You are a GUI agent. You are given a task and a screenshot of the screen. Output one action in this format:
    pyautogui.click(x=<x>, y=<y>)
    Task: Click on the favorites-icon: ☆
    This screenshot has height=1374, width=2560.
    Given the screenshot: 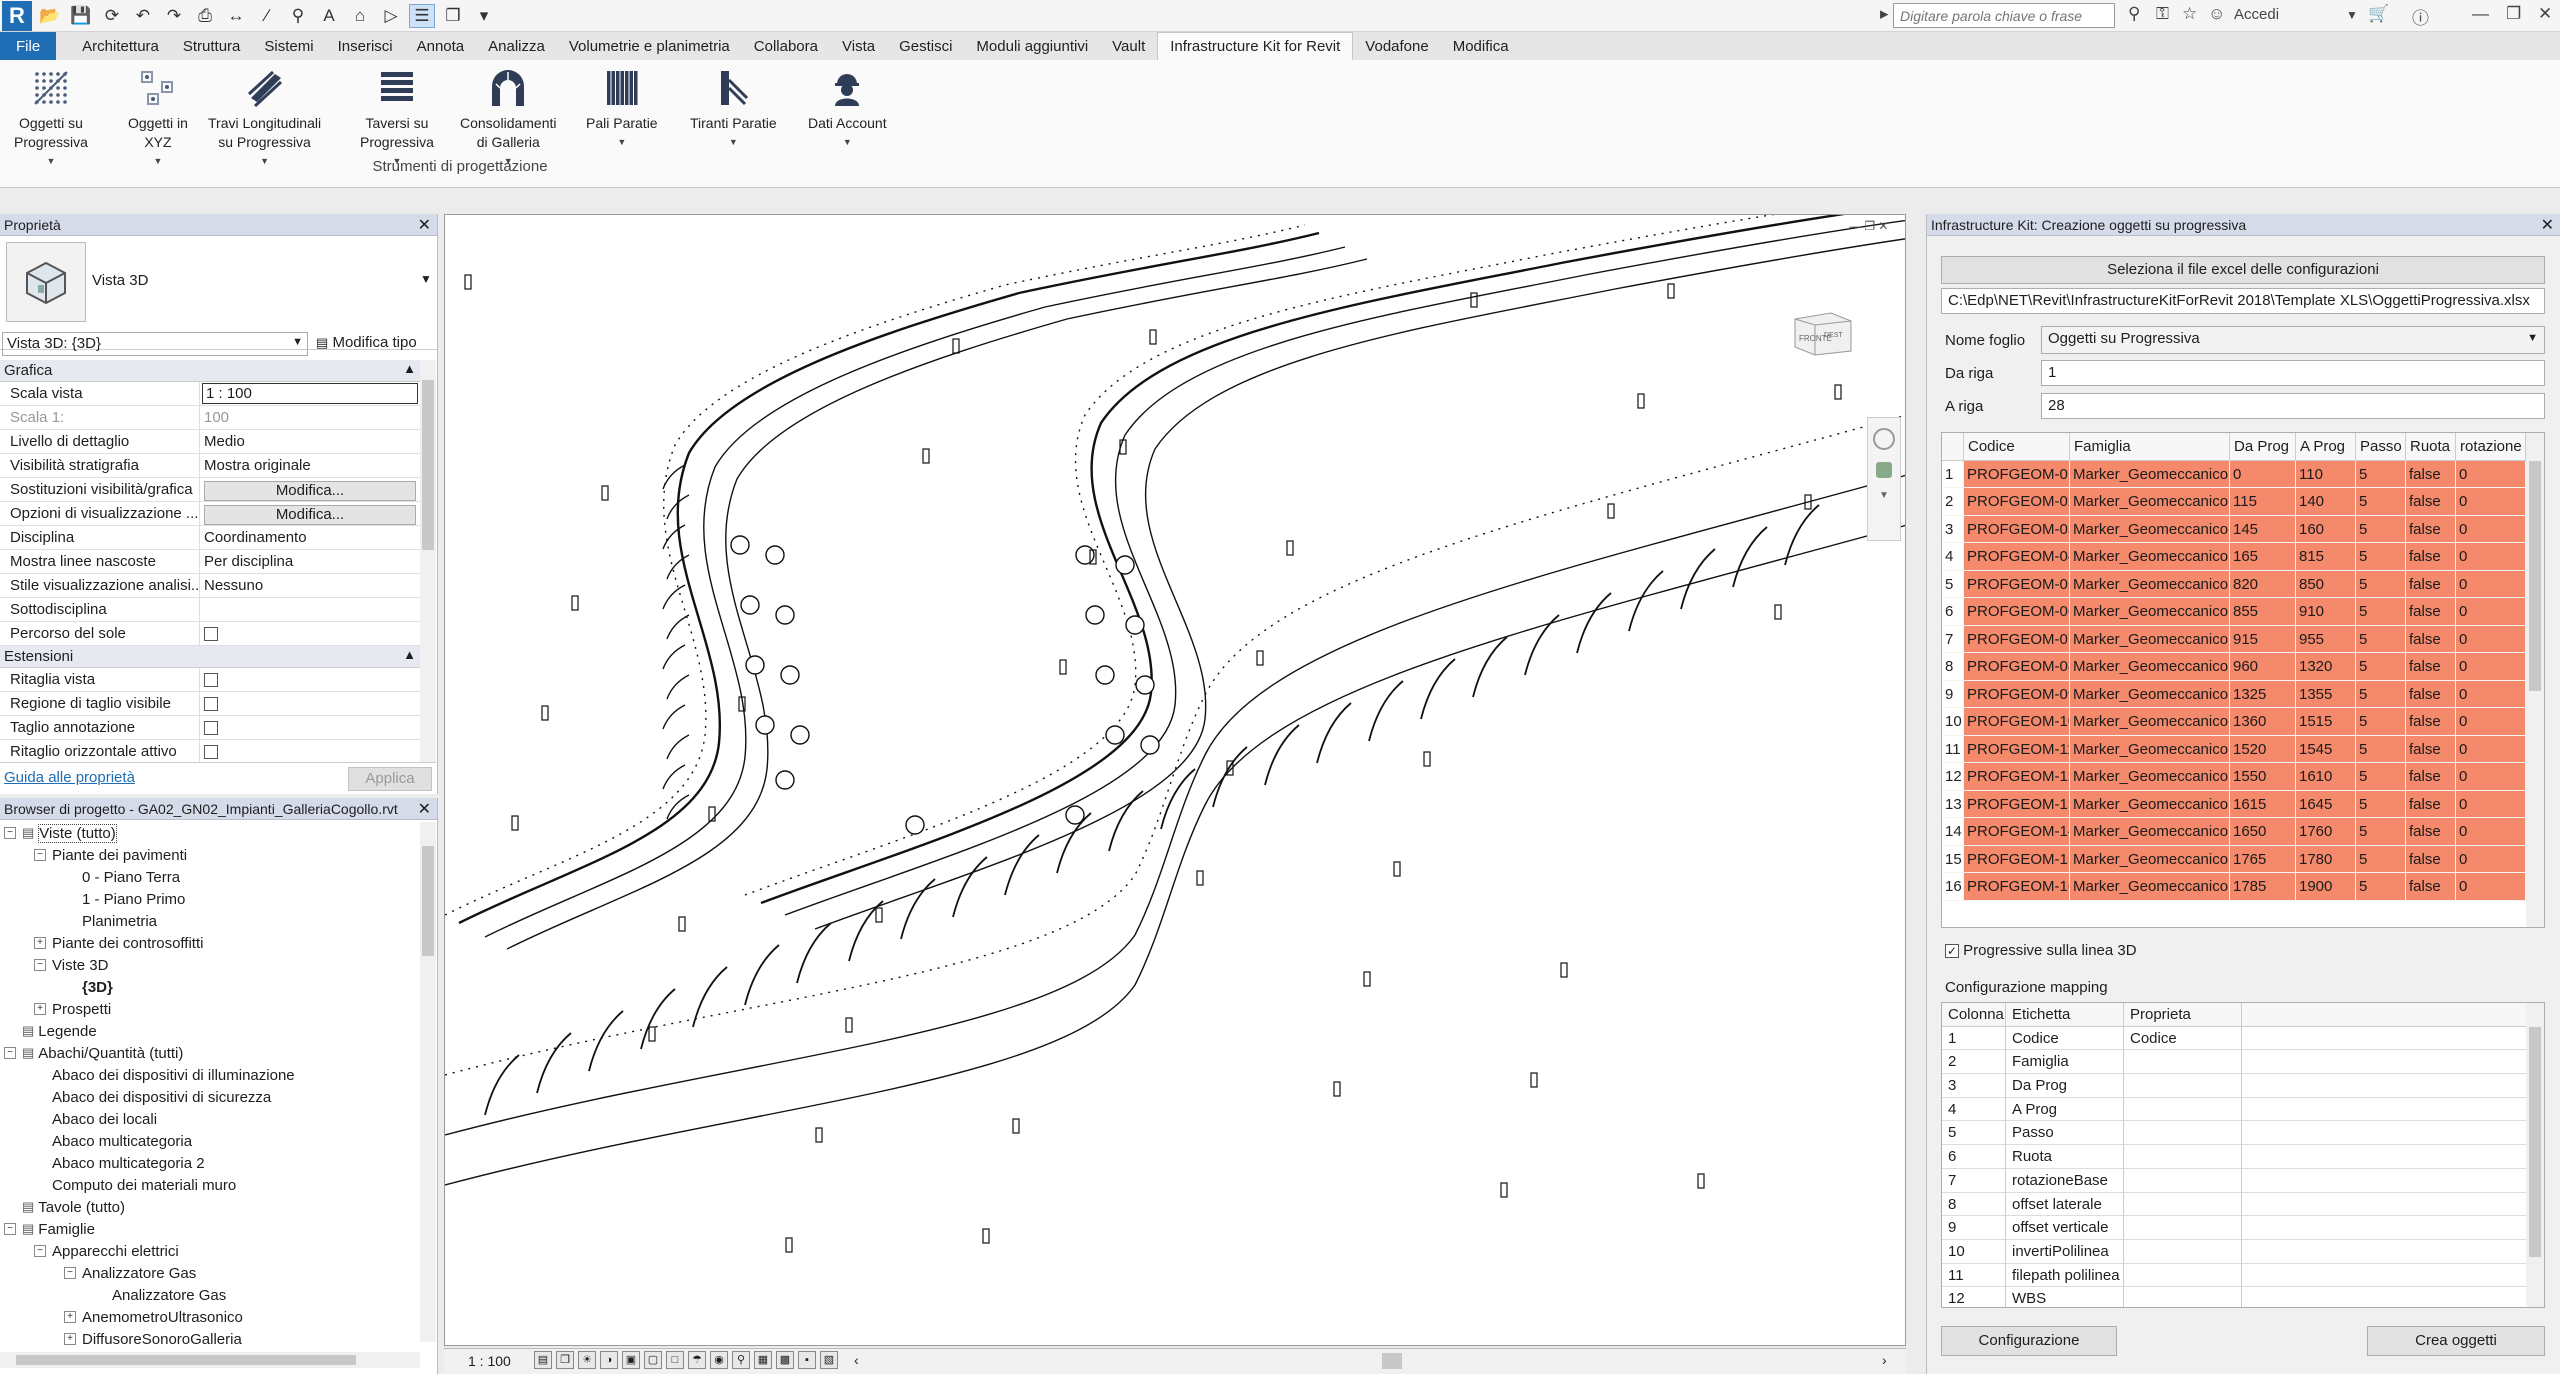 What is the action you would take?
    pyautogui.click(x=2189, y=14)
    